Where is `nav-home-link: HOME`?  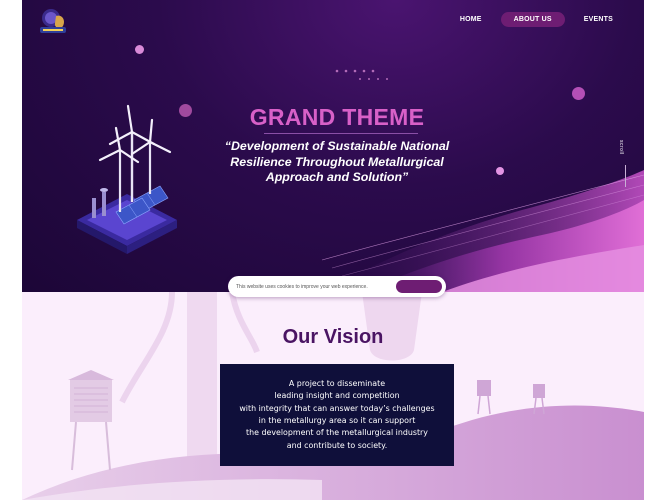
nav-home-link: HOME is located at coordinates (471, 19).